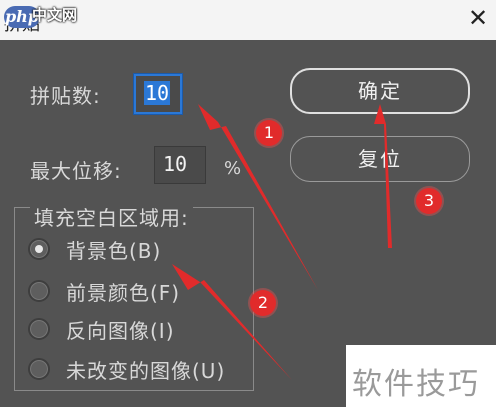  I want to click on annotation-badge-2: 2, so click(263, 303).